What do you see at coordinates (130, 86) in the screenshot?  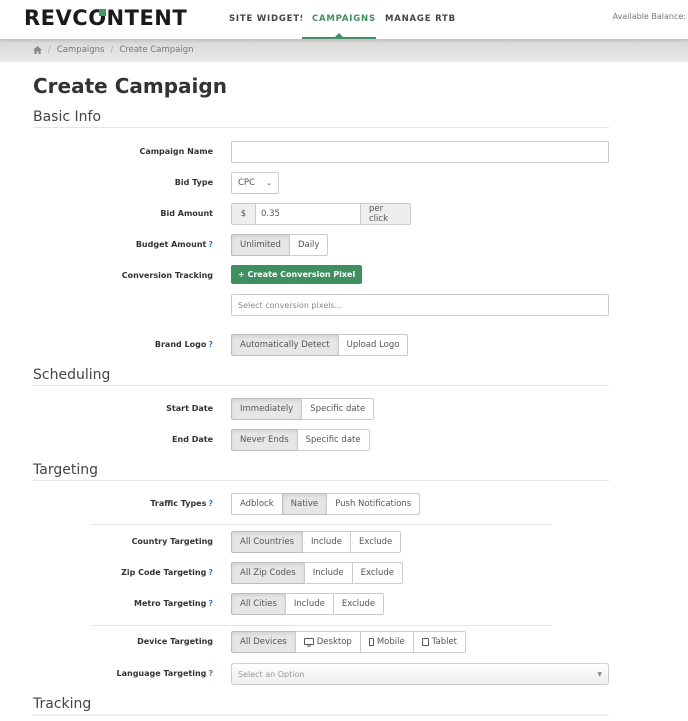 I see `page-title: Create Campaign` at bounding box center [130, 86].